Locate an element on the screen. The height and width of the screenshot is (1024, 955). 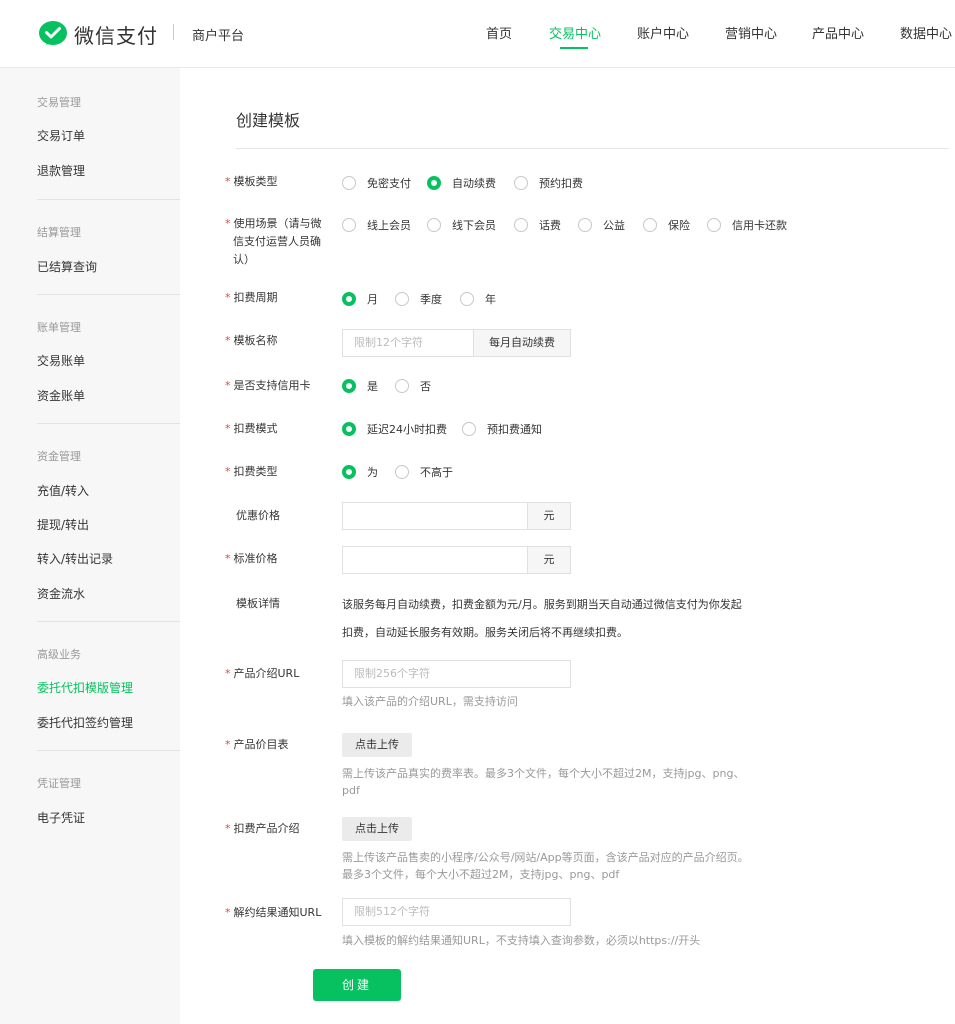
radio-scene-offline-member: 线下会员 is located at coordinates (461, 225).